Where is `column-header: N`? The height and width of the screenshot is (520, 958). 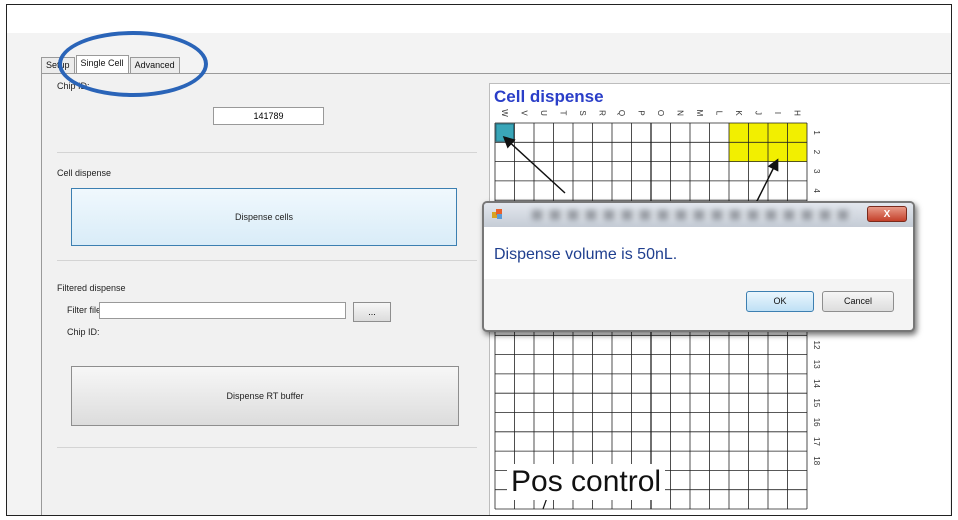
column-header: N is located at coordinates (679, 113).